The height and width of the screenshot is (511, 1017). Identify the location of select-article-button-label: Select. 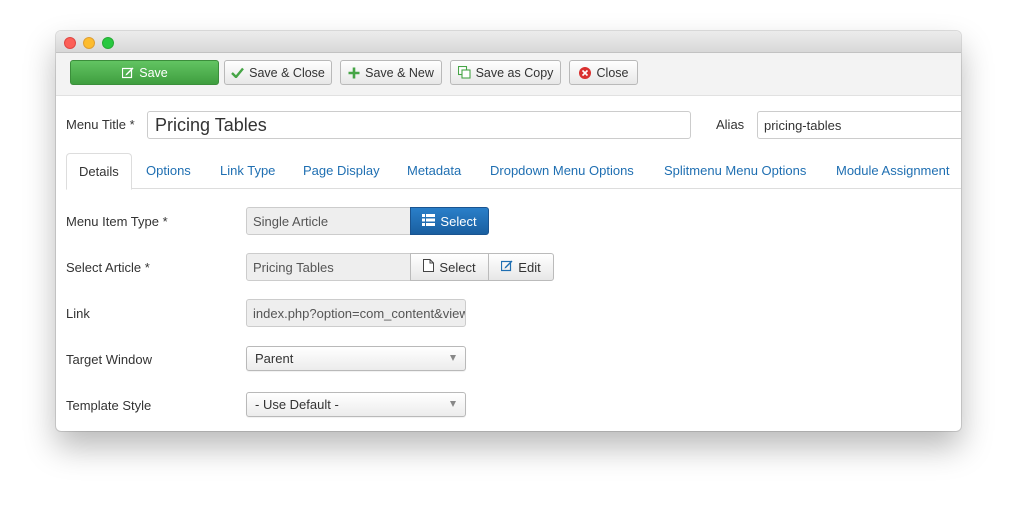
(457, 267).